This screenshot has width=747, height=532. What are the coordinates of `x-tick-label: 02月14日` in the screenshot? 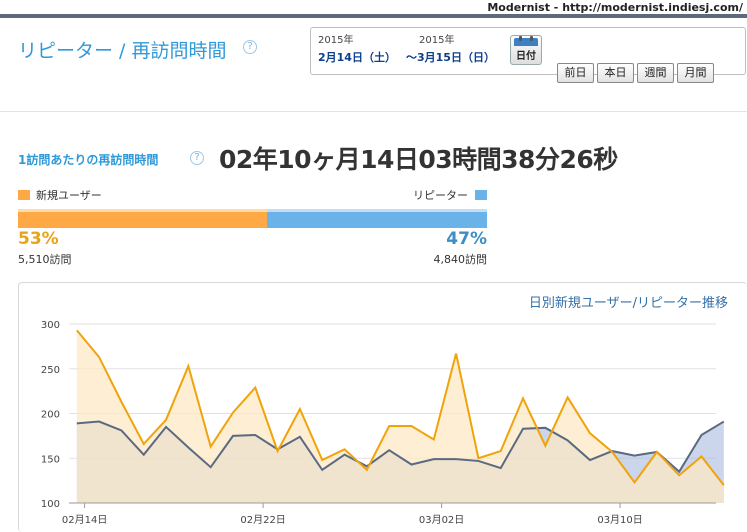 It's located at (84, 520).